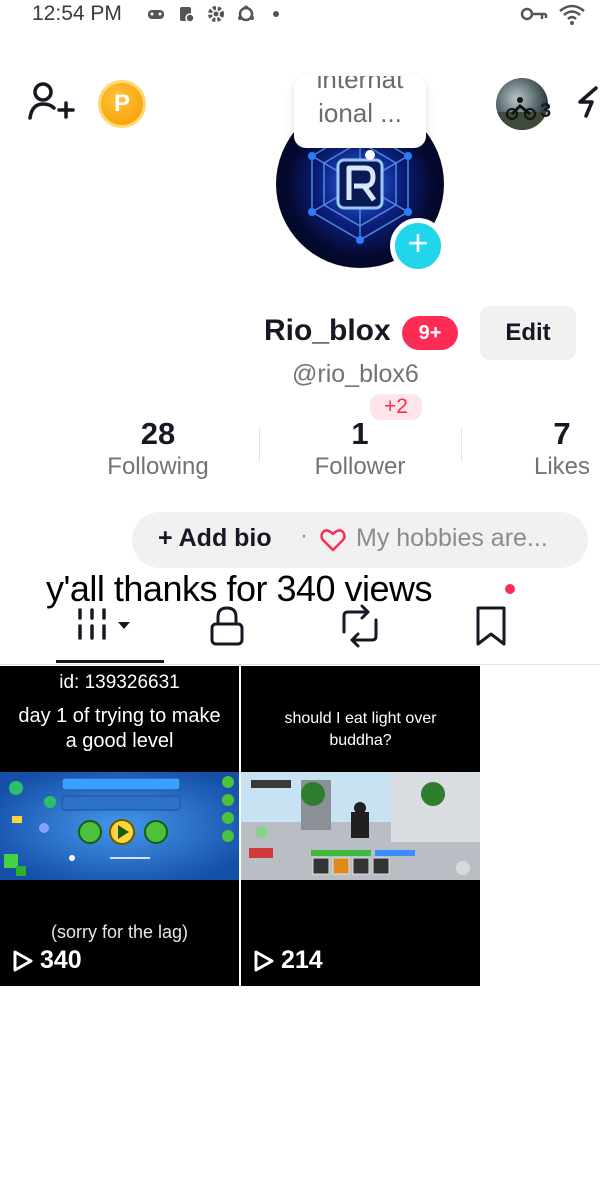  Describe the element at coordinates (370, 155) in the screenshot. I see `note-bubble-tail` at that location.